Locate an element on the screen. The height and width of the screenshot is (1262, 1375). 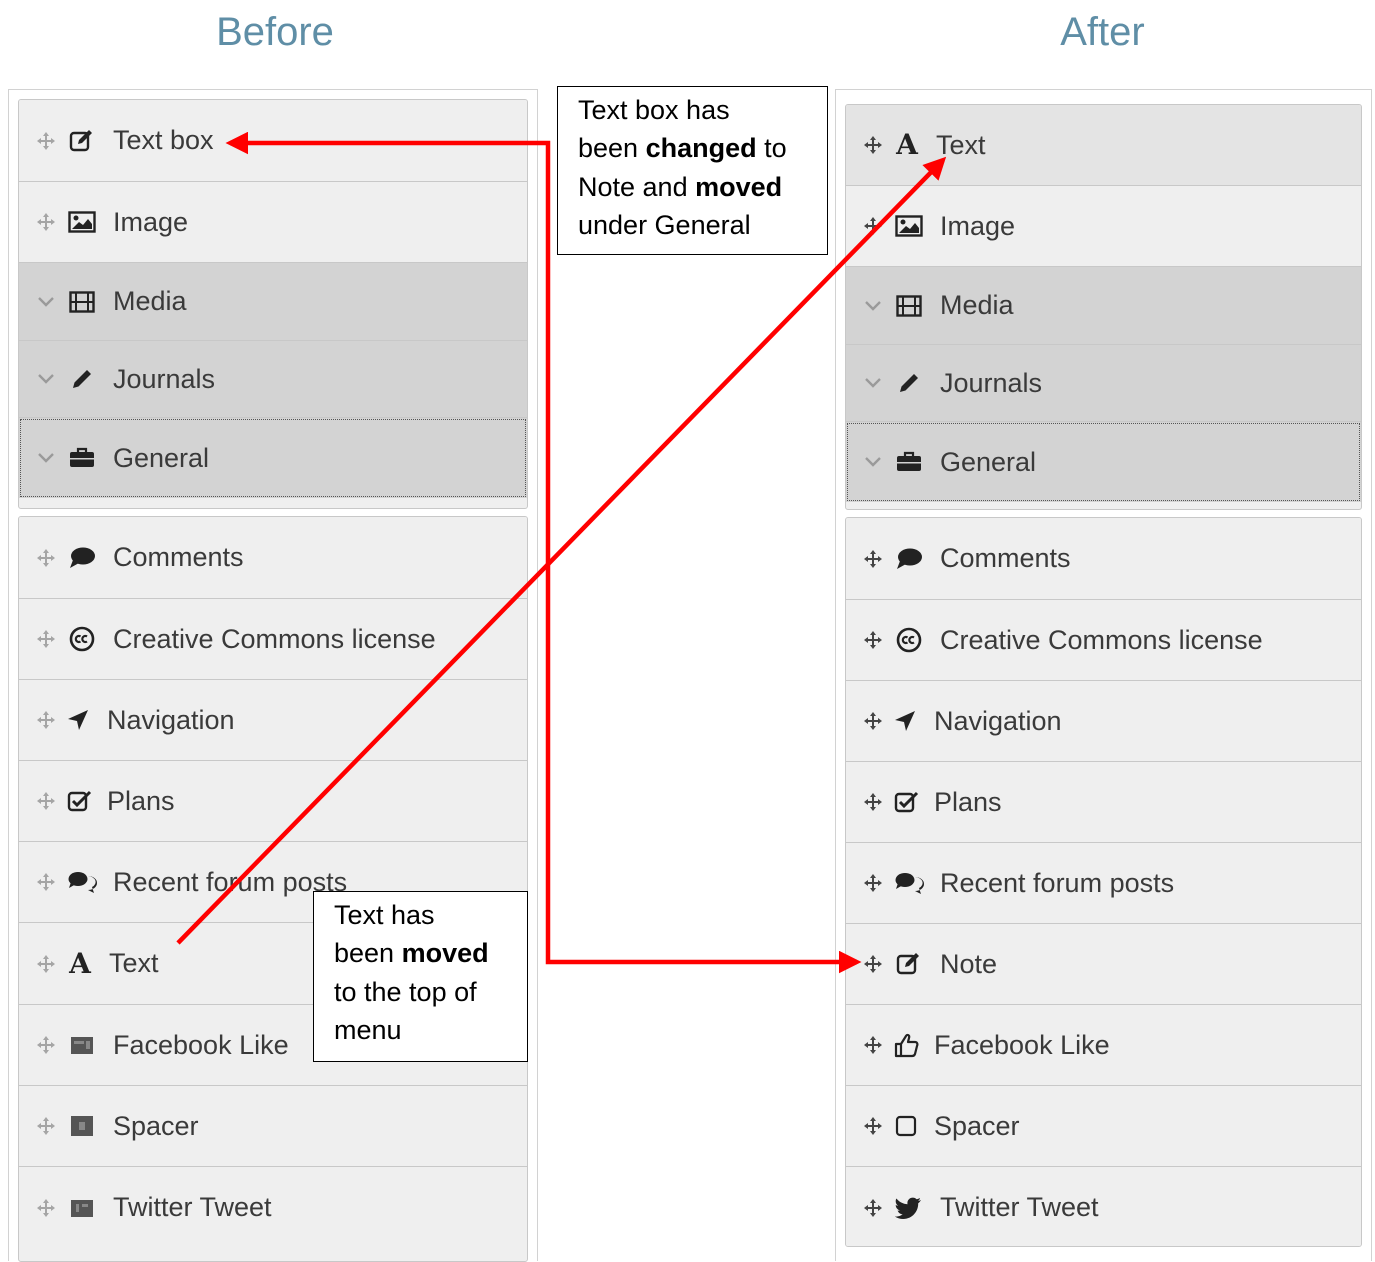
before-item-navigation: Navigation is located at coordinates (273, 720).